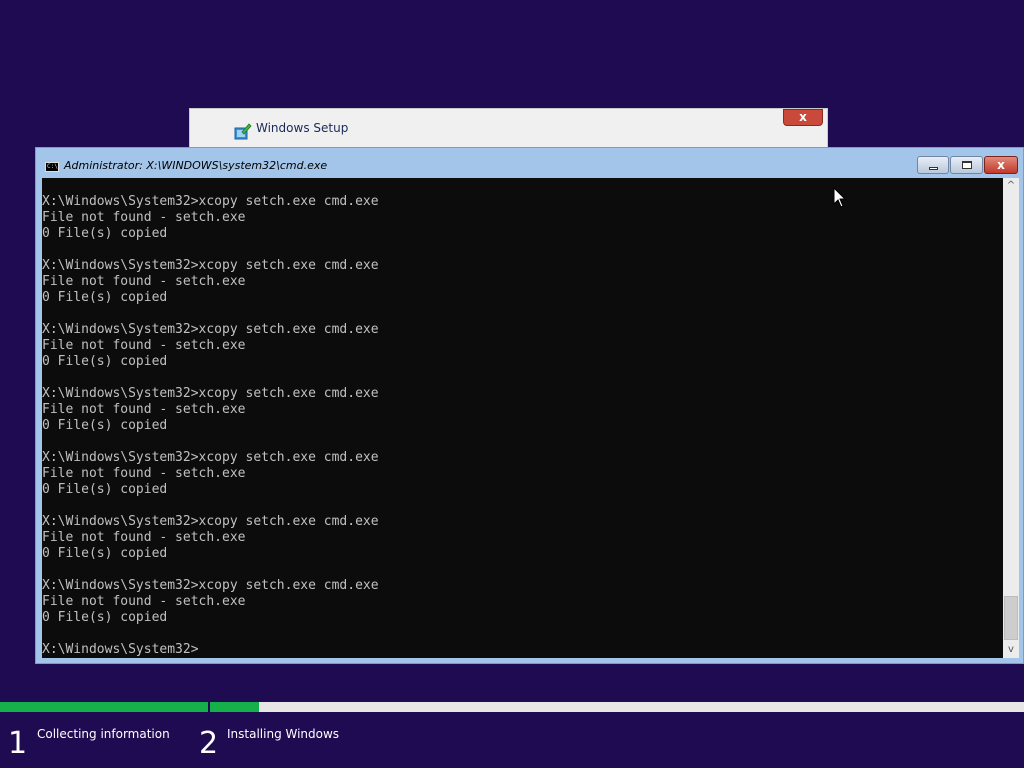 This screenshot has height=768, width=1024. Describe the element at coordinates (302, 128) in the screenshot. I see `setup-window-title: Windows Setup` at that location.